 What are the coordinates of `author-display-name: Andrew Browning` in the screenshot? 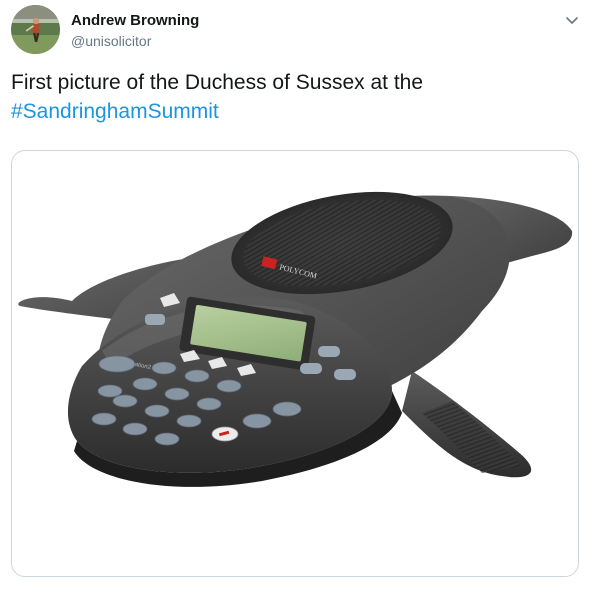 It's located at (135, 21).